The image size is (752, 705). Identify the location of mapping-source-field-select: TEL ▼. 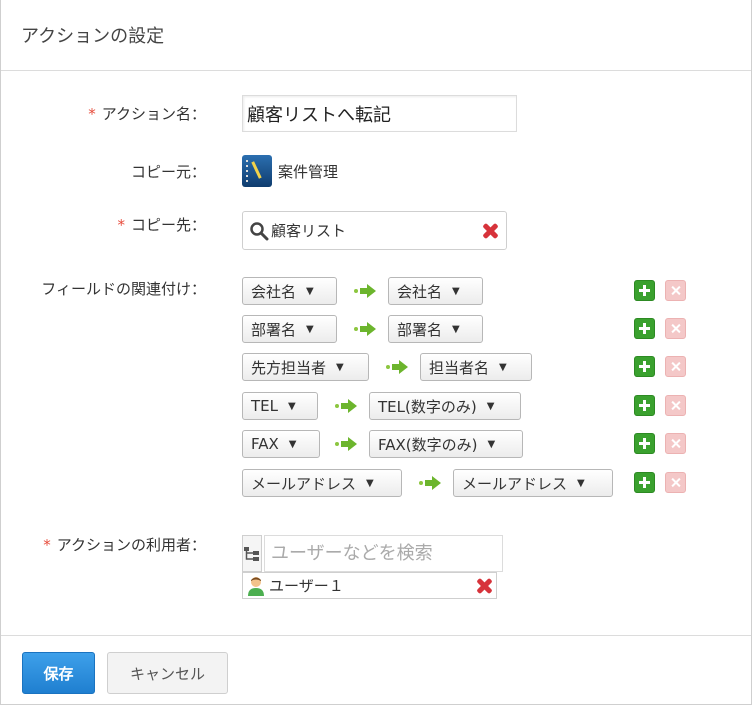
(280, 406).